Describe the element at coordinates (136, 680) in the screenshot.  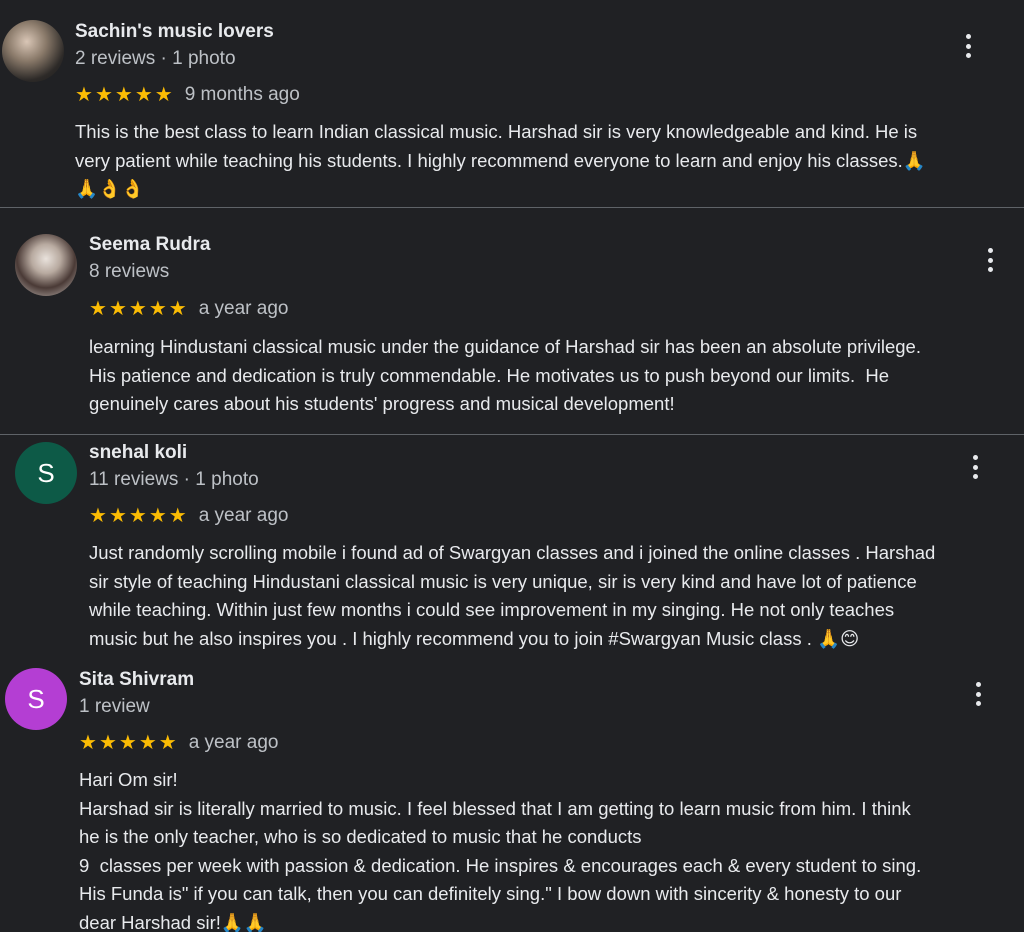
I see `reviewer-name: Sita Shivram` at that location.